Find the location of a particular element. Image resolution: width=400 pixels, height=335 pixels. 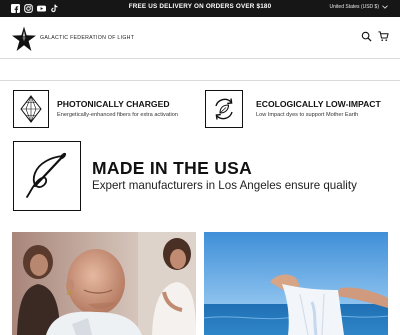

region-label: United States (USD $) is located at coordinates (354, 7).